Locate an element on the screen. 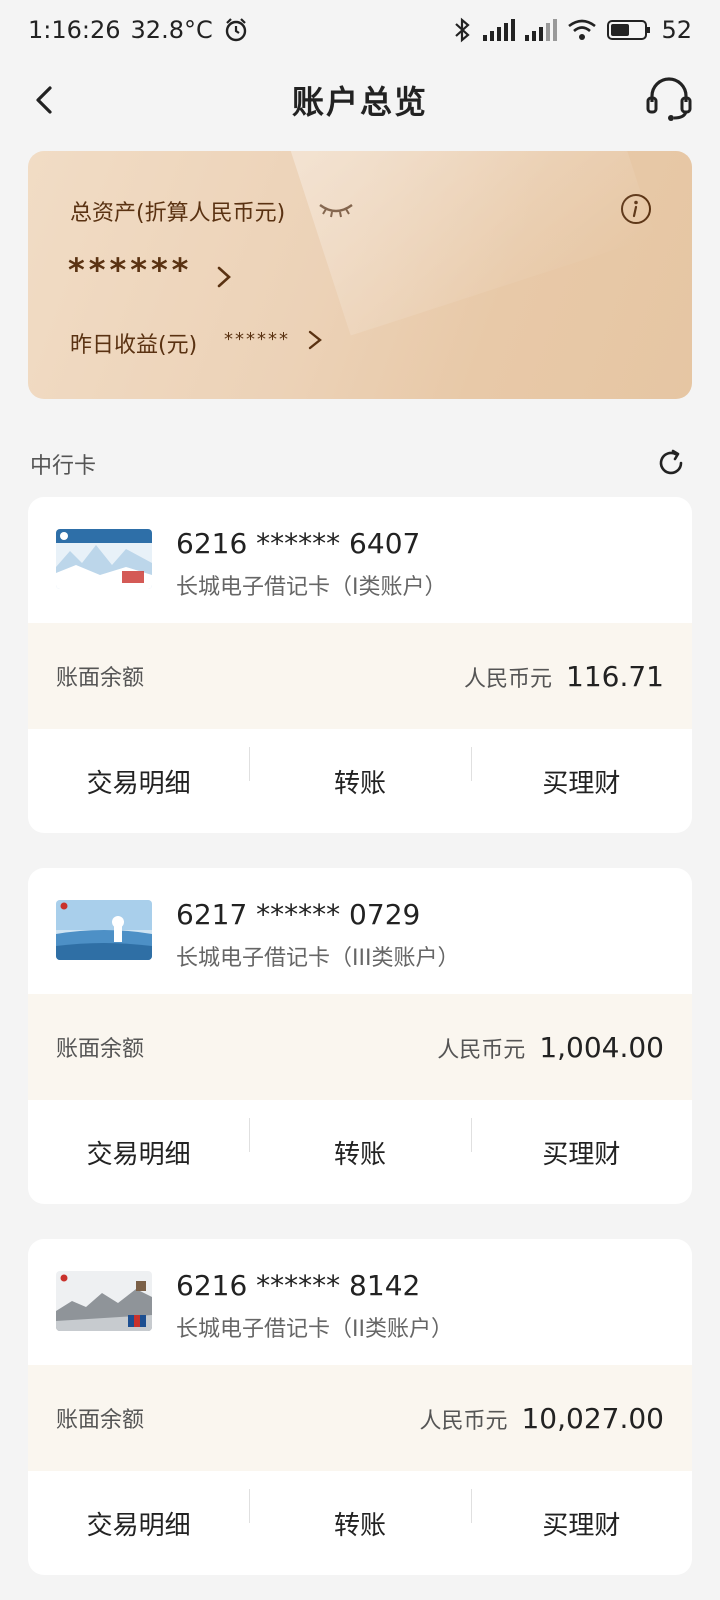  balance-row: 账面余额 人民币元 116.71 is located at coordinates (360, 676).